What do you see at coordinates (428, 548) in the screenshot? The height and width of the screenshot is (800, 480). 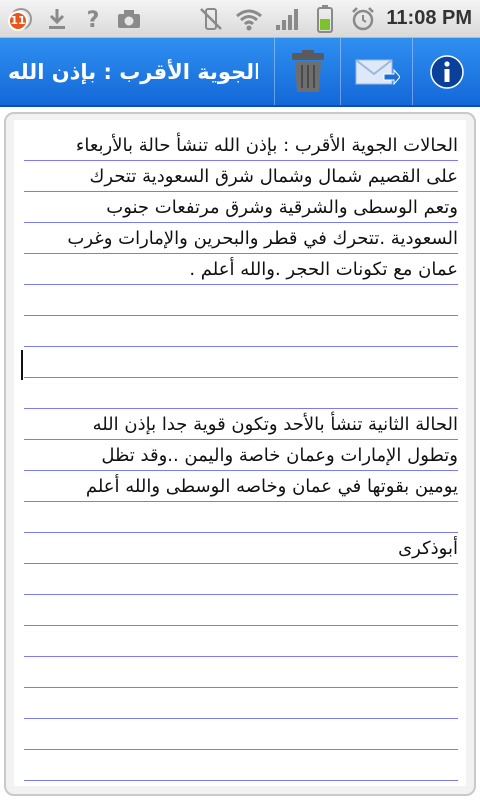 I see `note-line: أبوذكرى` at bounding box center [428, 548].